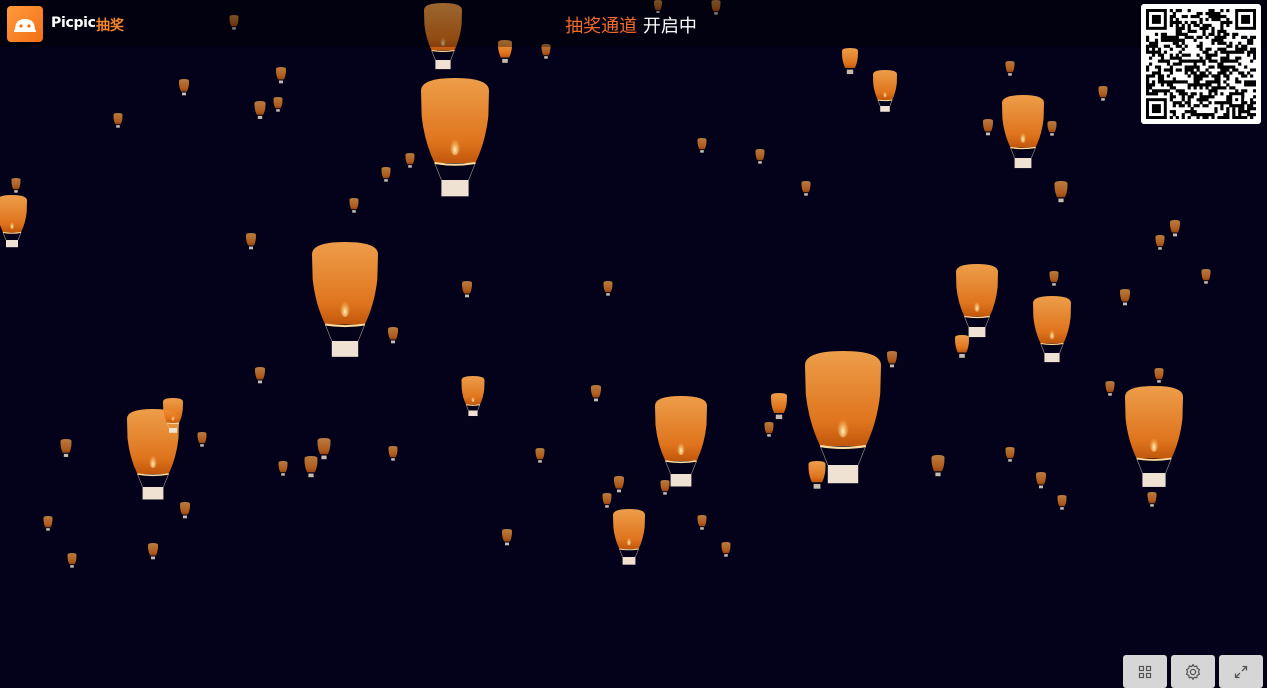  I want to click on qr-code, so click(1201, 64).